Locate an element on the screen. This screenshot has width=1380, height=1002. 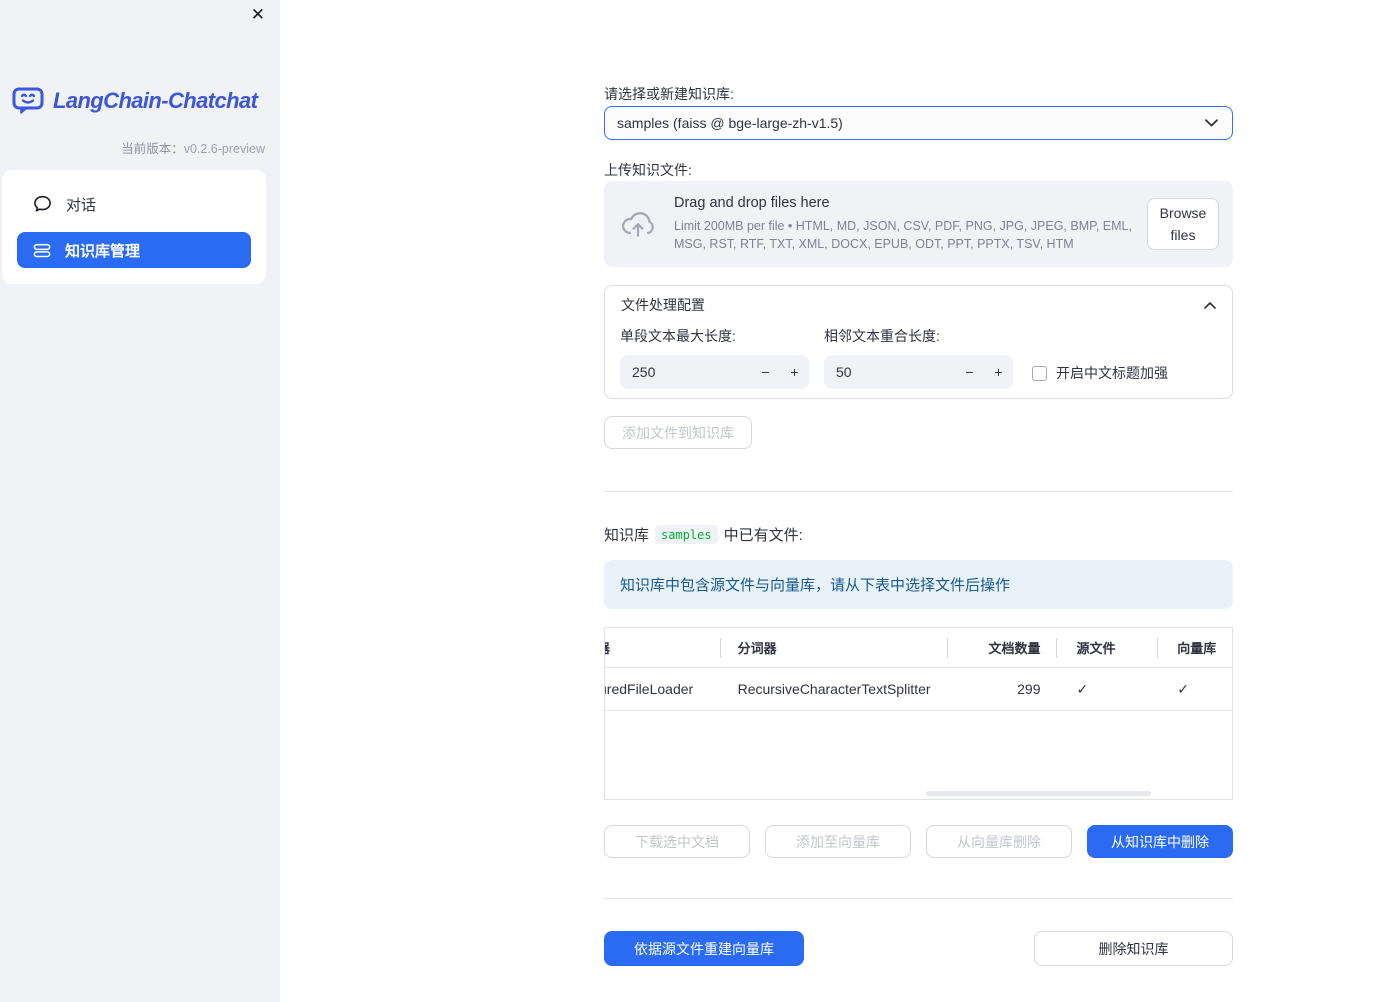
expander-title: 文件处理配置 is located at coordinates (663, 305).